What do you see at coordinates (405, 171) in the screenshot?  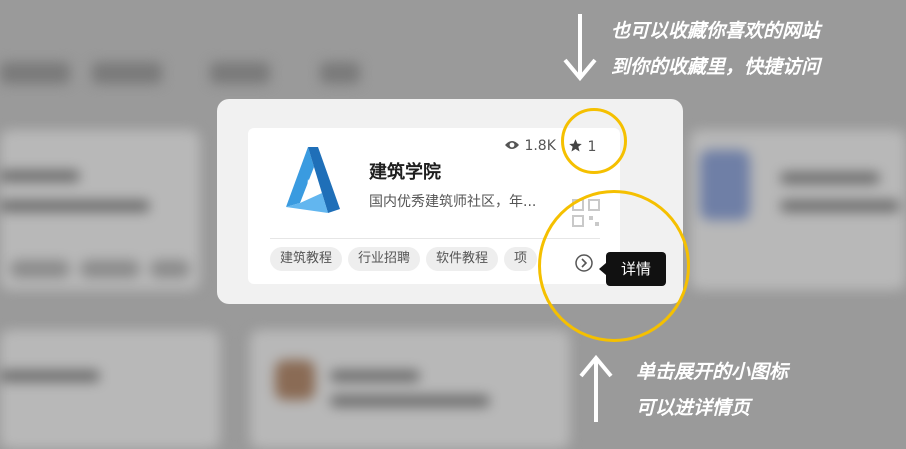 I see `site-title: 建筑学院` at bounding box center [405, 171].